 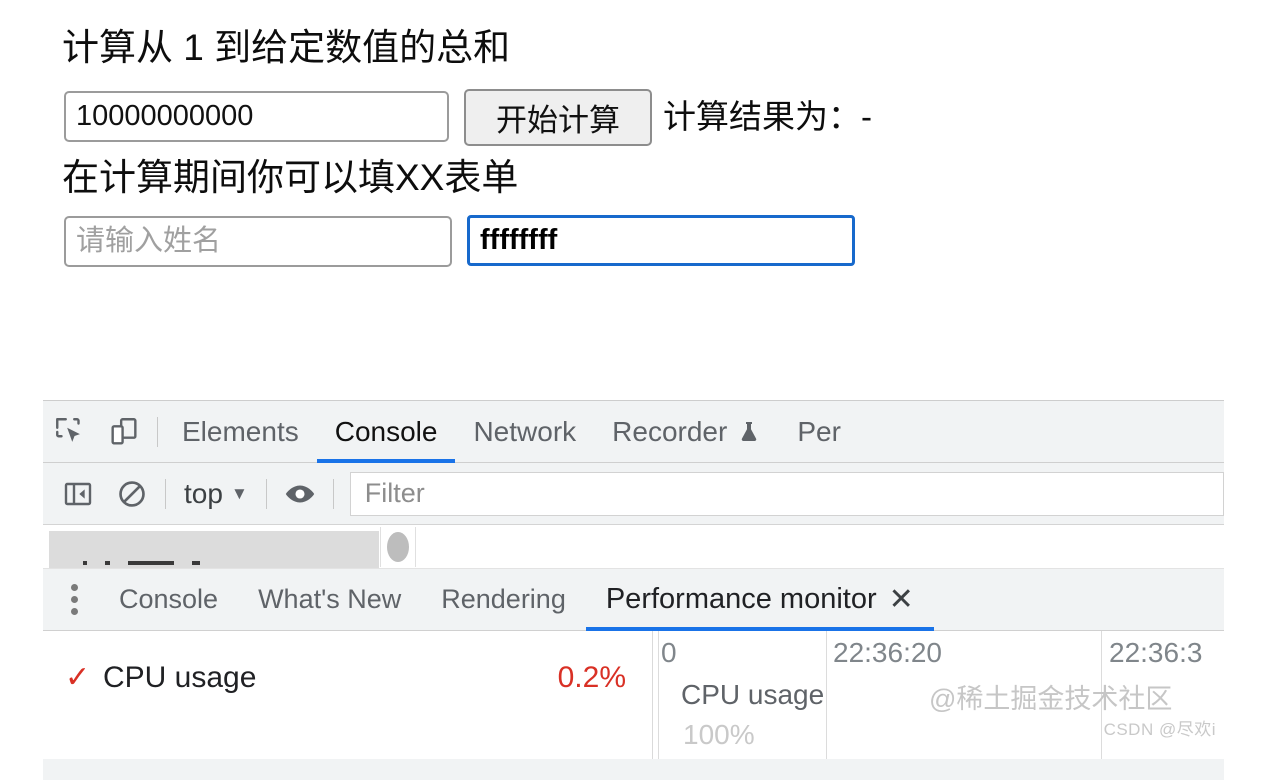 What do you see at coordinates (132, 494) in the screenshot?
I see `clear-console-icon` at bounding box center [132, 494].